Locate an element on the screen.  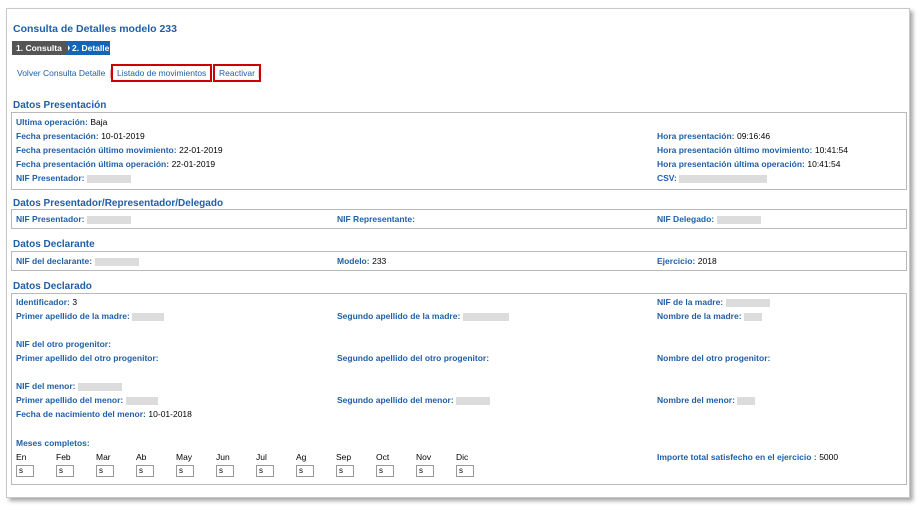
identificador-row: Identificador: 3 is located at coordinates (47, 302).